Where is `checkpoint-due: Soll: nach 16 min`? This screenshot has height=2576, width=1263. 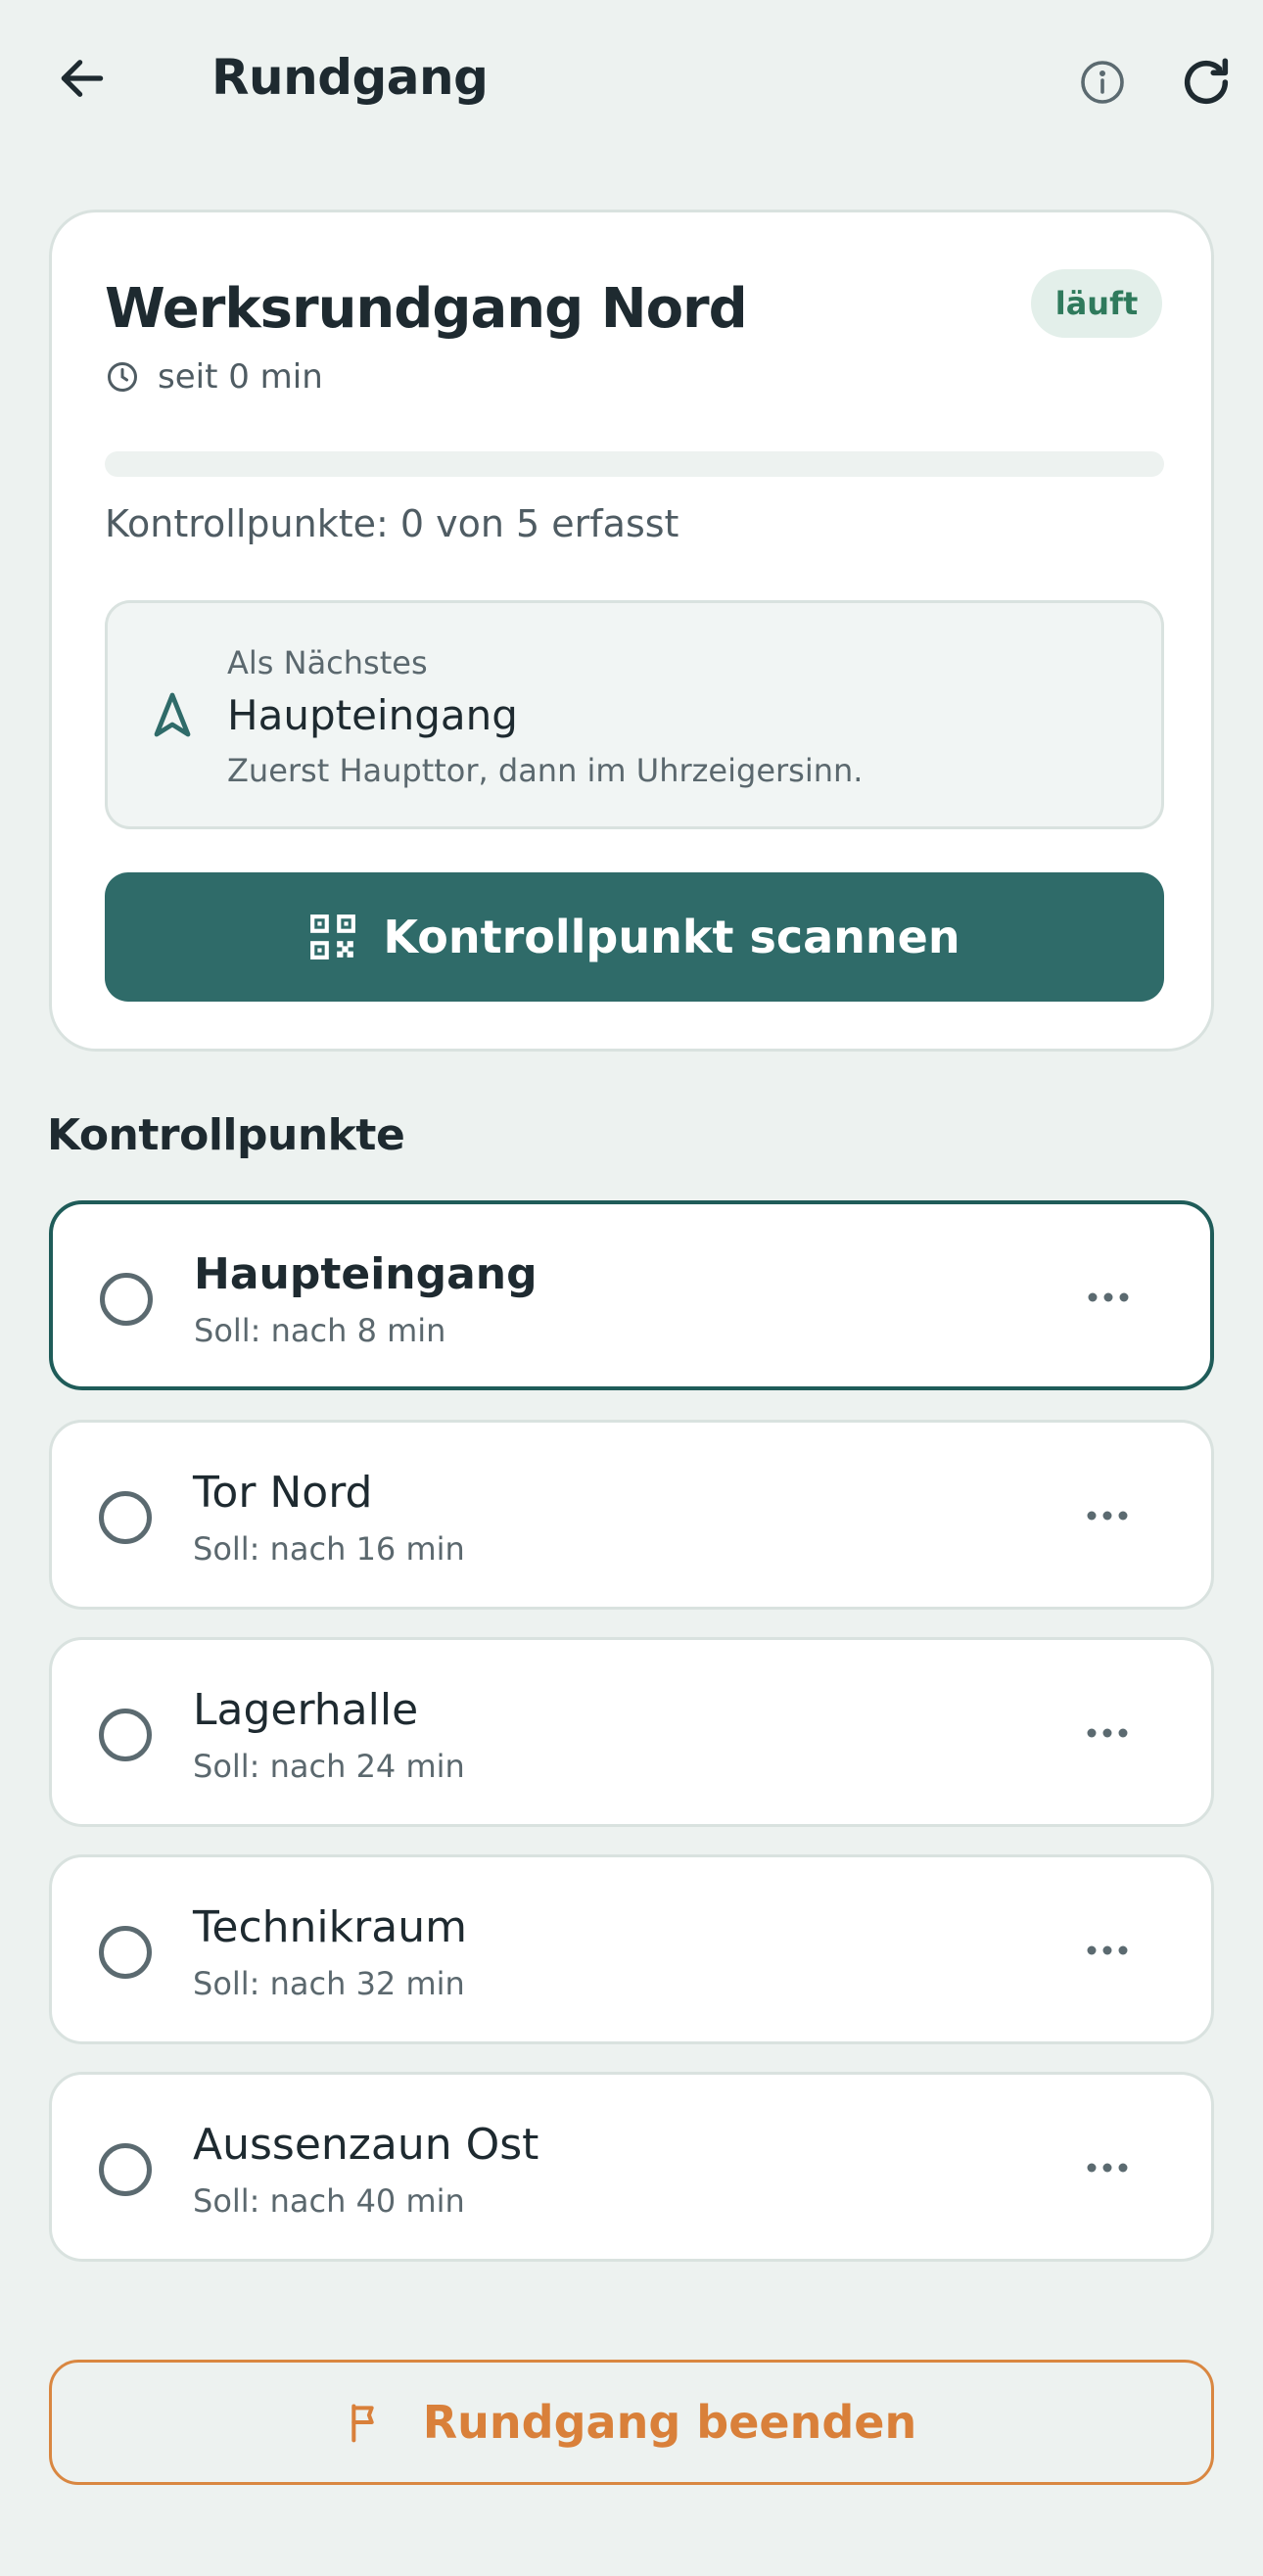
checkpoint-due: Soll: nach 16 min is located at coordinates (329, 1549).